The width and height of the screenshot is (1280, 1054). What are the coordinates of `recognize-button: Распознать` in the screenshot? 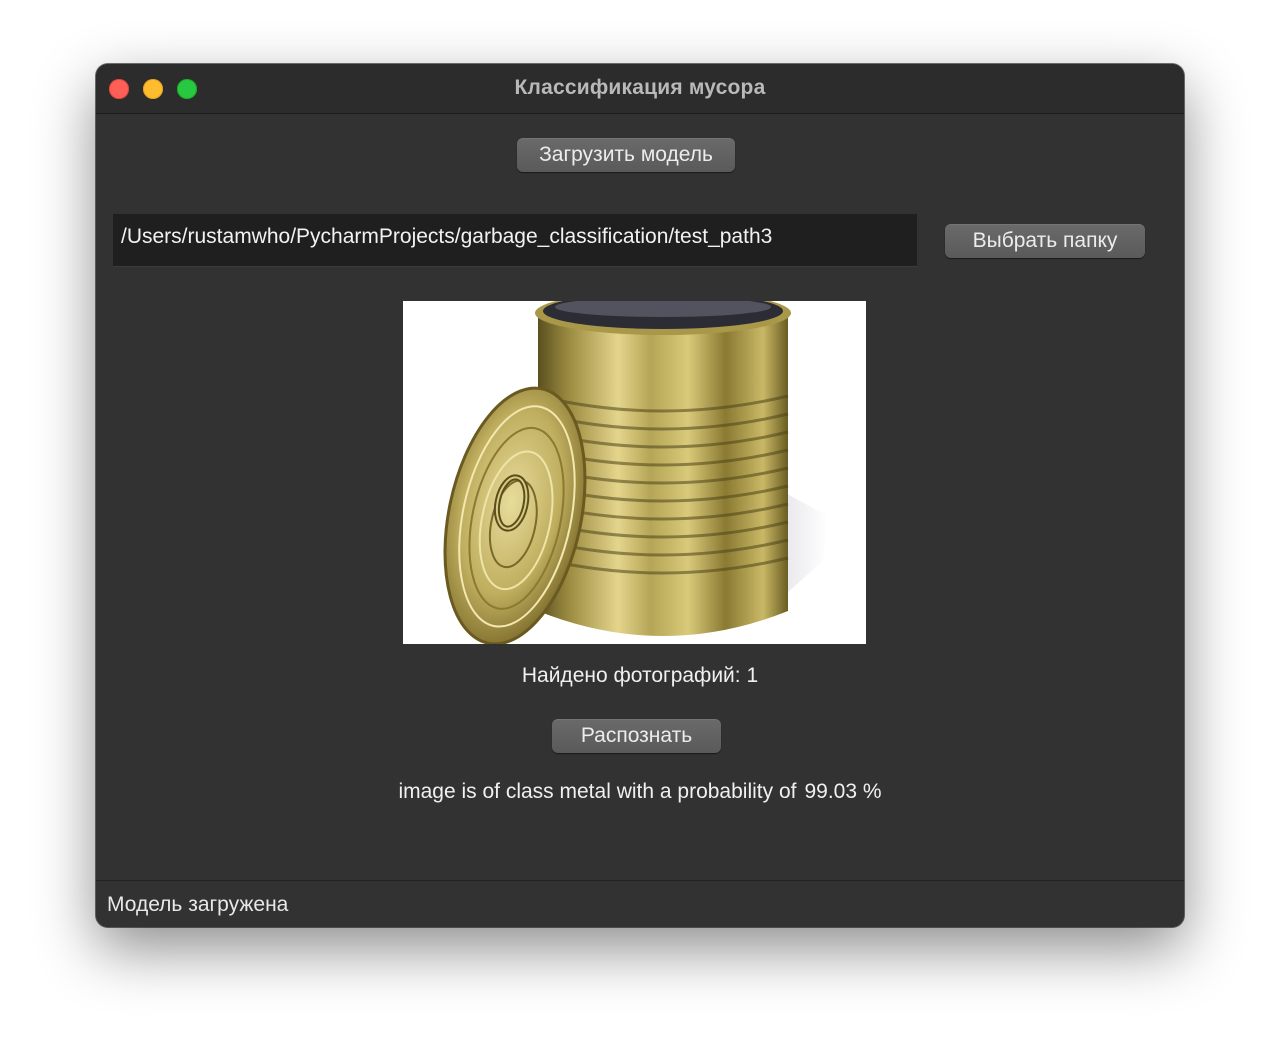 It's located at (636, 736).